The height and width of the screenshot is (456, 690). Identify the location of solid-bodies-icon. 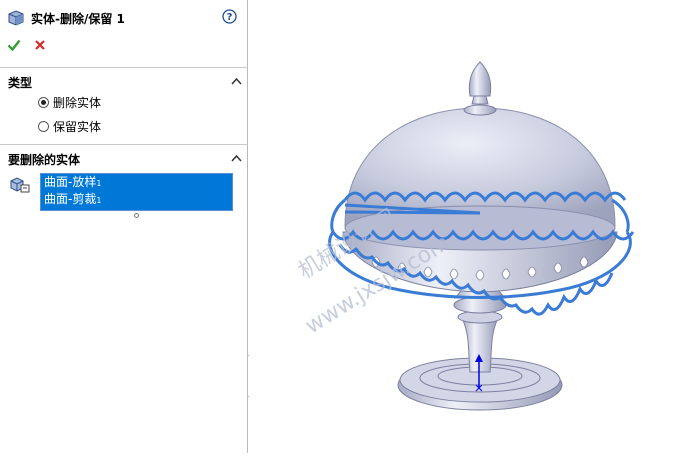
(20, 185).